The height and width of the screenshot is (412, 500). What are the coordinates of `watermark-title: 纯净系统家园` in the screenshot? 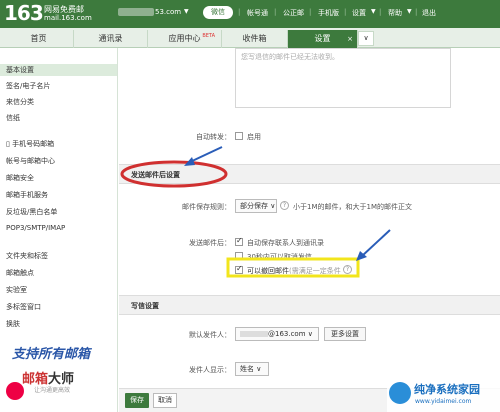 It's located at (447, 389).